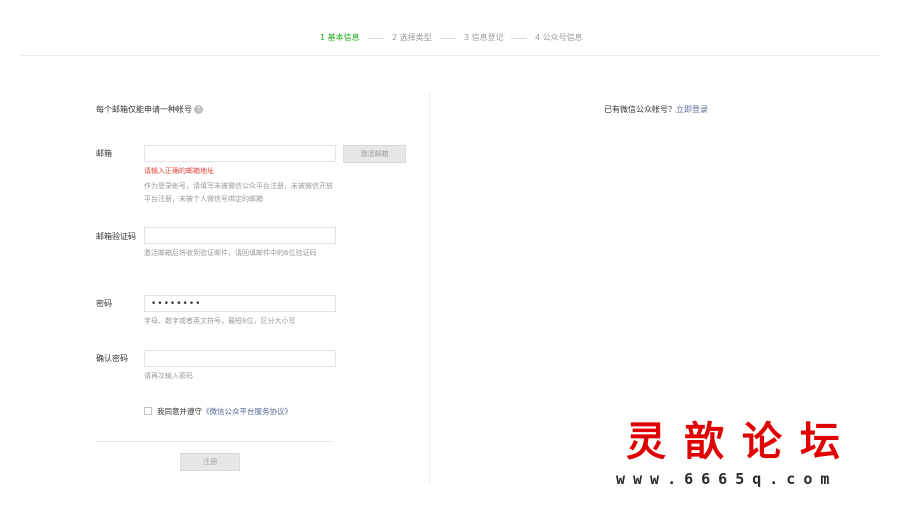 The height and width of the screenshot is (506, 900). What do you see at coordinates (247, 411) in the screenshot?
I see `agreement-link: 《微信公众平台服务协议》` at bounding box center [247, 411].